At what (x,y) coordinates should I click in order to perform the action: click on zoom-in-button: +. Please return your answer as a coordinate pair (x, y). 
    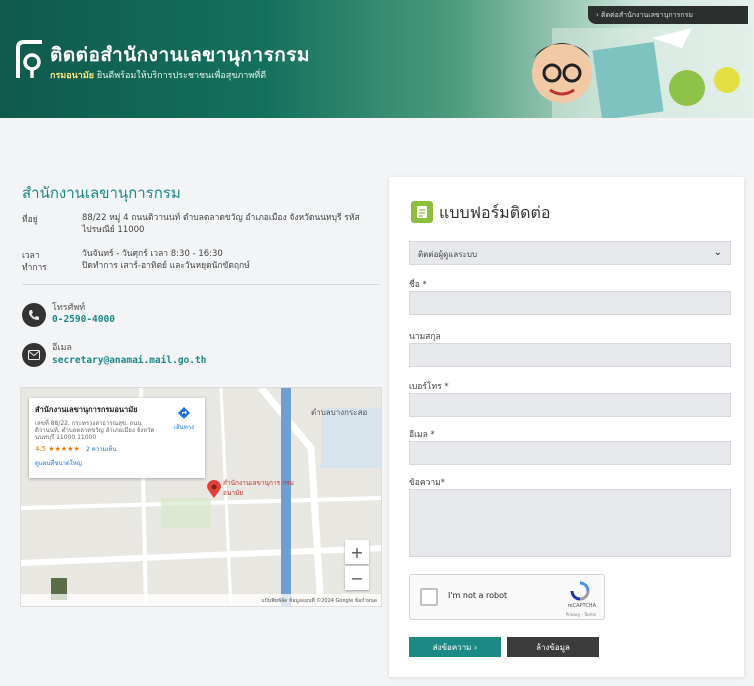
    Looking at the image, I should click on (357, 552).